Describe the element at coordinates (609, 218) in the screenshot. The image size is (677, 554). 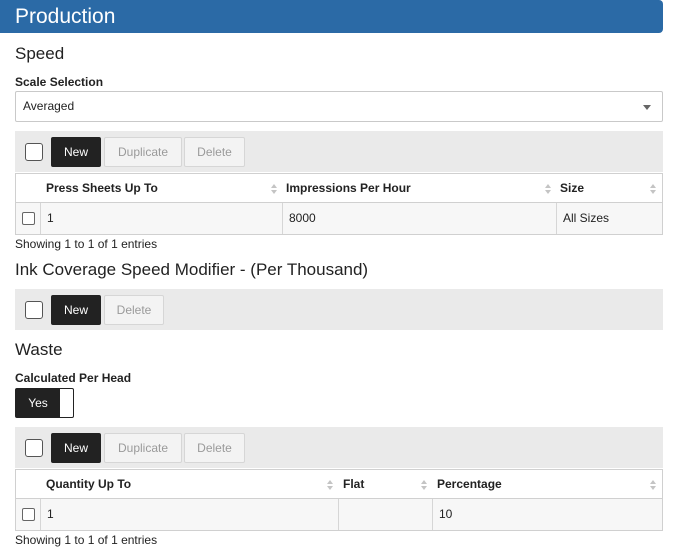
I see `cell-size: All Sizes` at that location.